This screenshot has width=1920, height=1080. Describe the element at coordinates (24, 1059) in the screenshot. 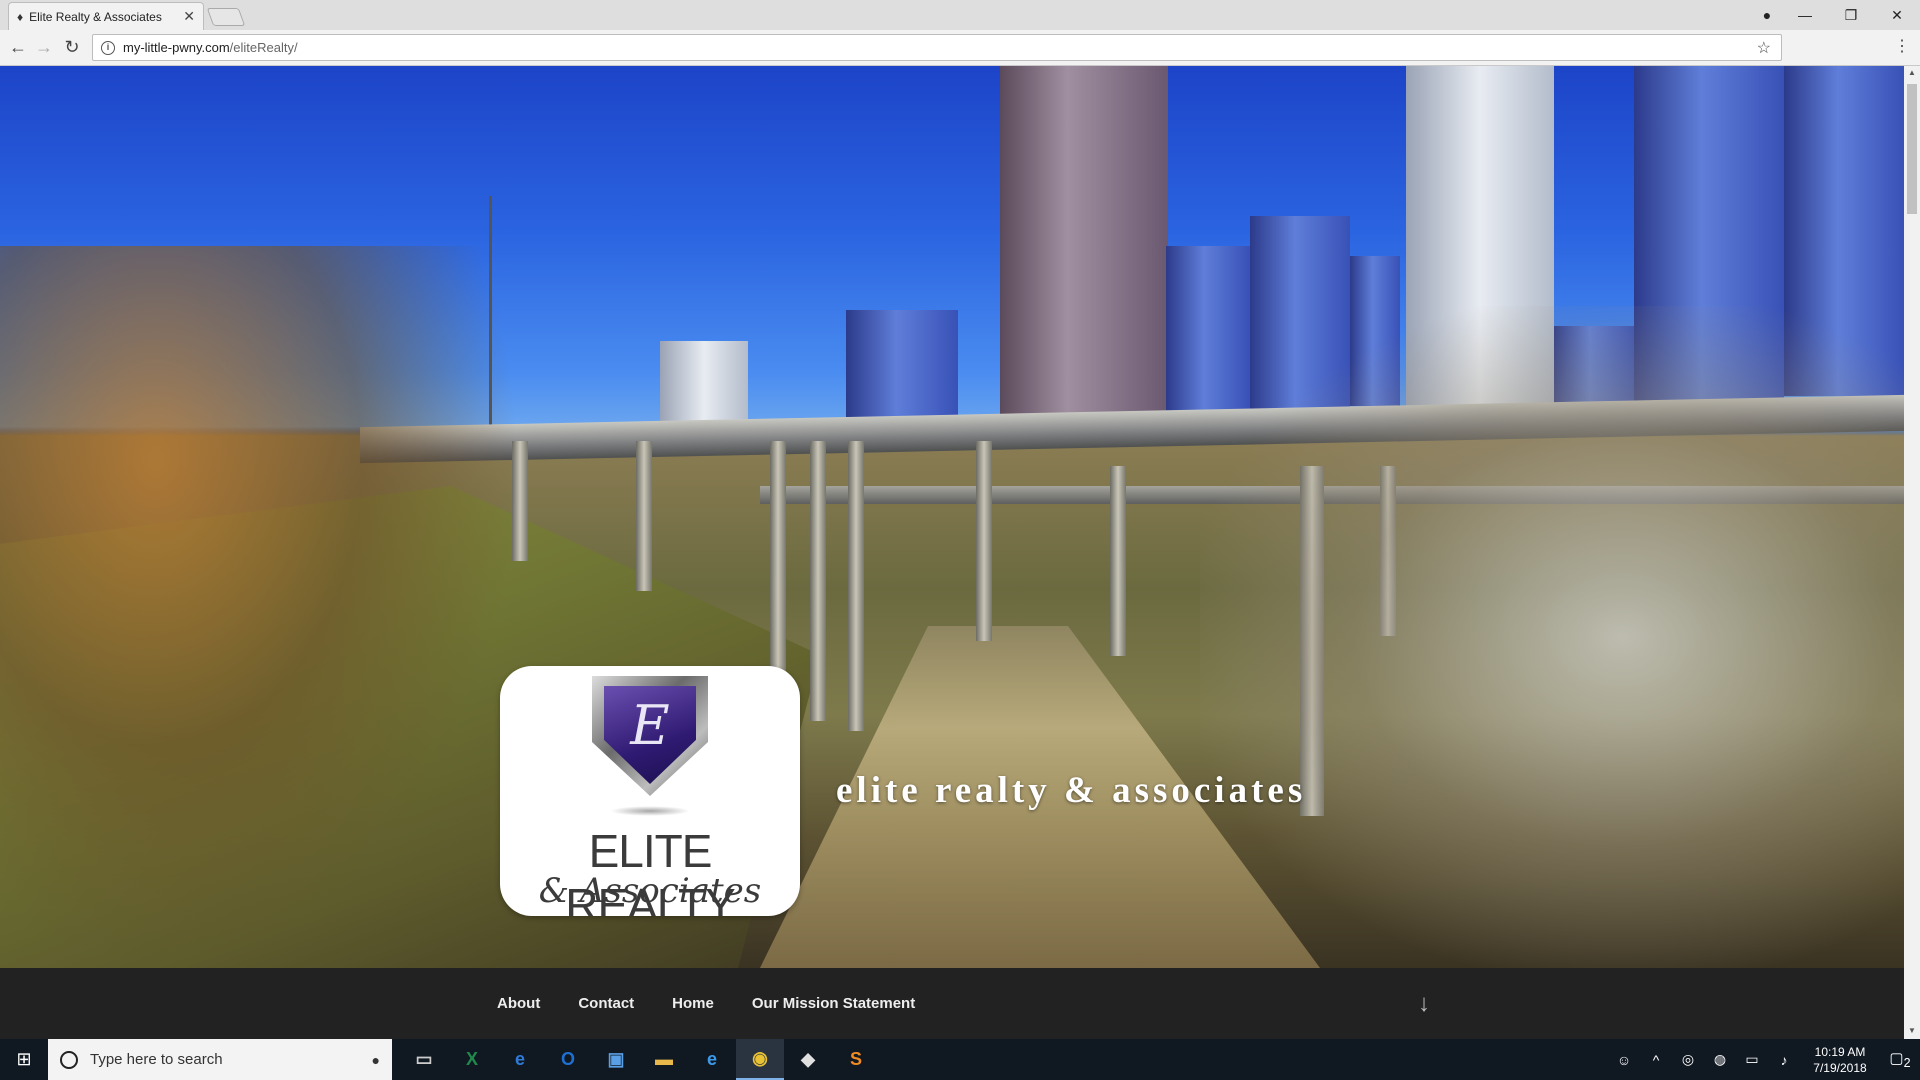

I see `windows-start-icon: ⊞` at that location.